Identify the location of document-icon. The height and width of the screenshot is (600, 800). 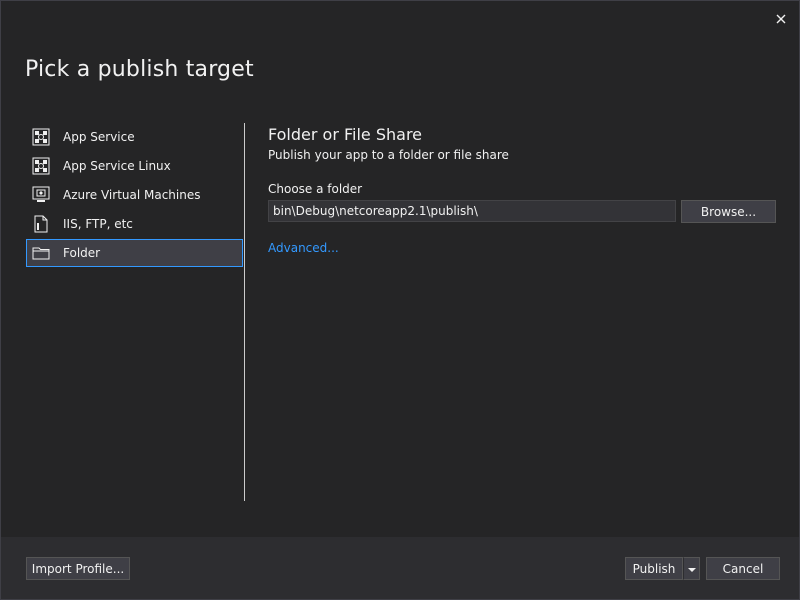
(41, 224).